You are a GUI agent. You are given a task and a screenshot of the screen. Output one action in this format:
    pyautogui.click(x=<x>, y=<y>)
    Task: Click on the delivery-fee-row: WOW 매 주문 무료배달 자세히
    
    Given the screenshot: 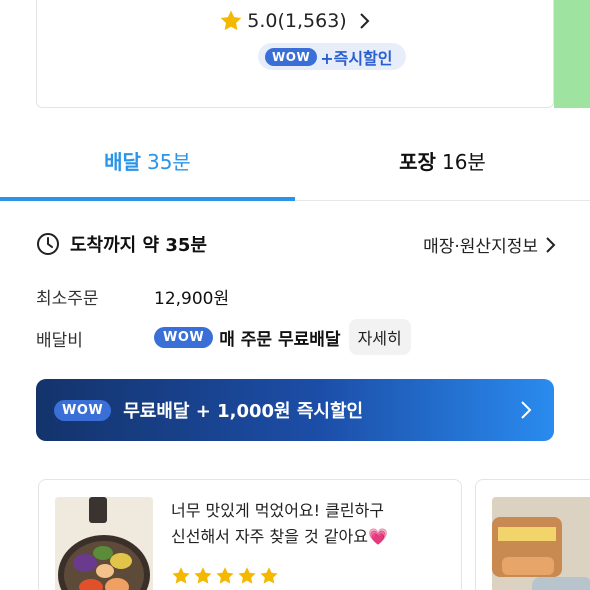 What is the action you would take?
    pyautogui.click(x=282, y=337)
    